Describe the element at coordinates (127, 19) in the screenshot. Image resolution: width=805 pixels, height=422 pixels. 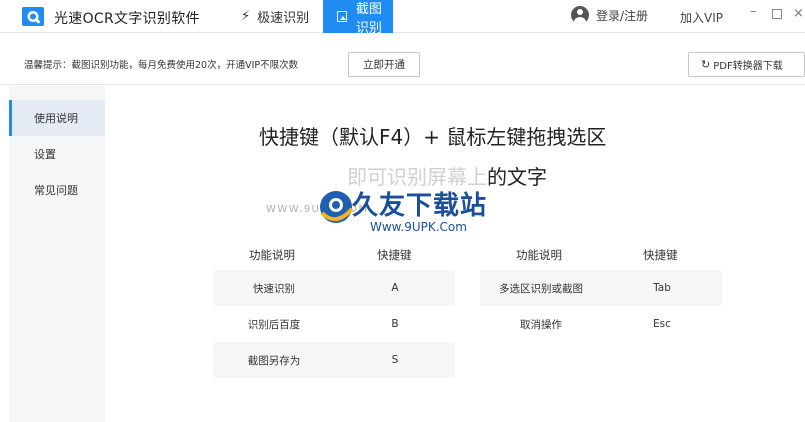
I see `app-title: 光速OCR文字识别软件` at that location.